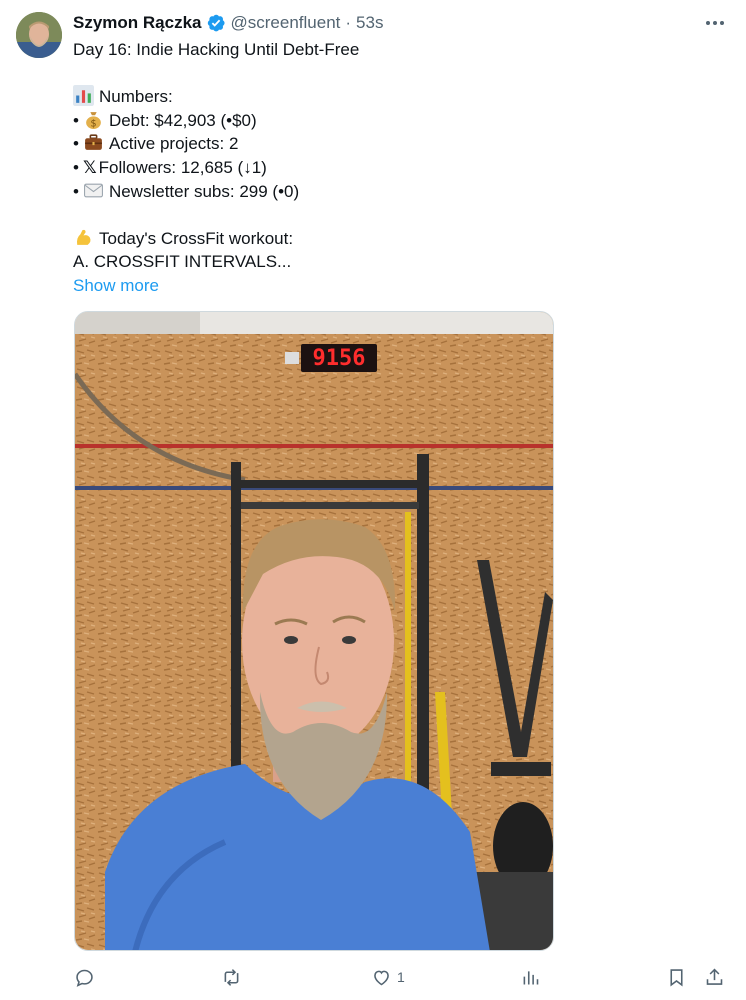 This screenshot has width=746, height=1000. I want to click on bookmark-icon, so click(676, 977).